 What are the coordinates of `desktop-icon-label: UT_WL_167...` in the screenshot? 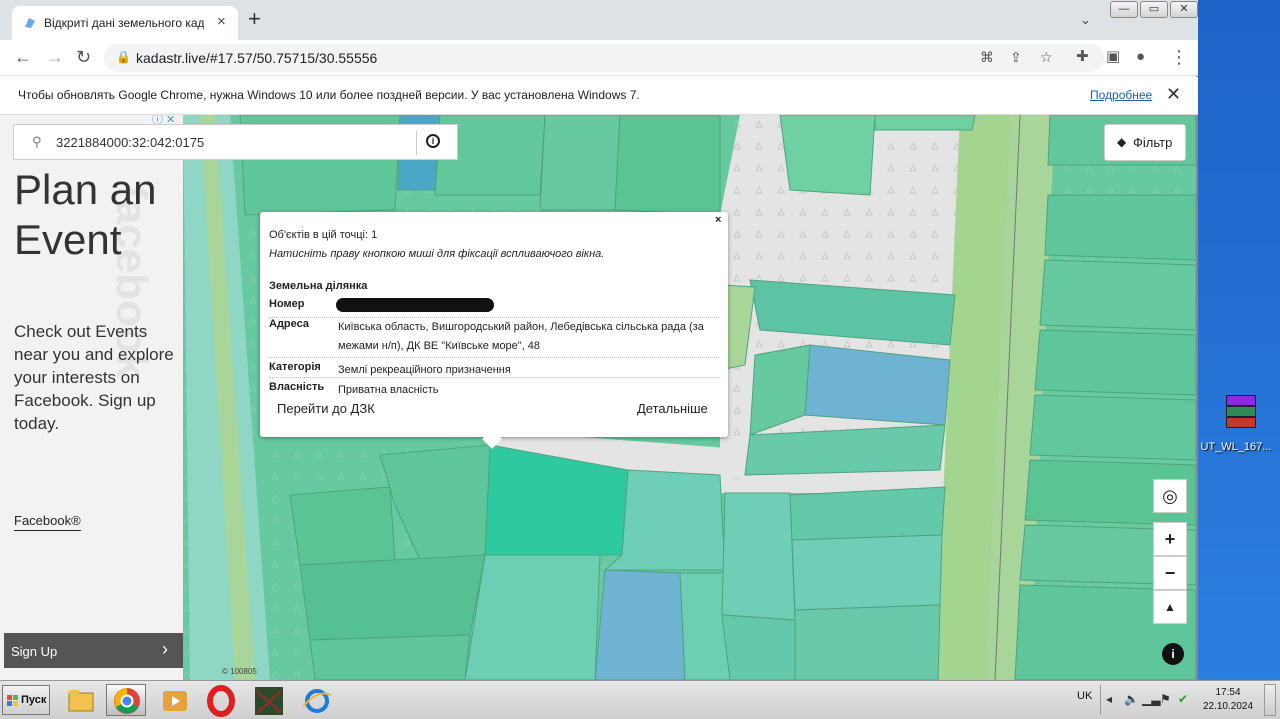 It's located at (1236, 447).